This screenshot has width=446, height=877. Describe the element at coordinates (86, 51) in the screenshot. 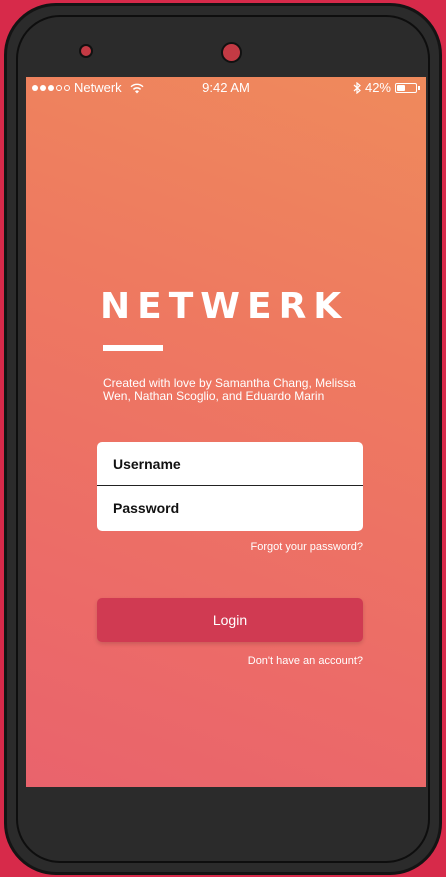

I see `sensor-dot` at that location.